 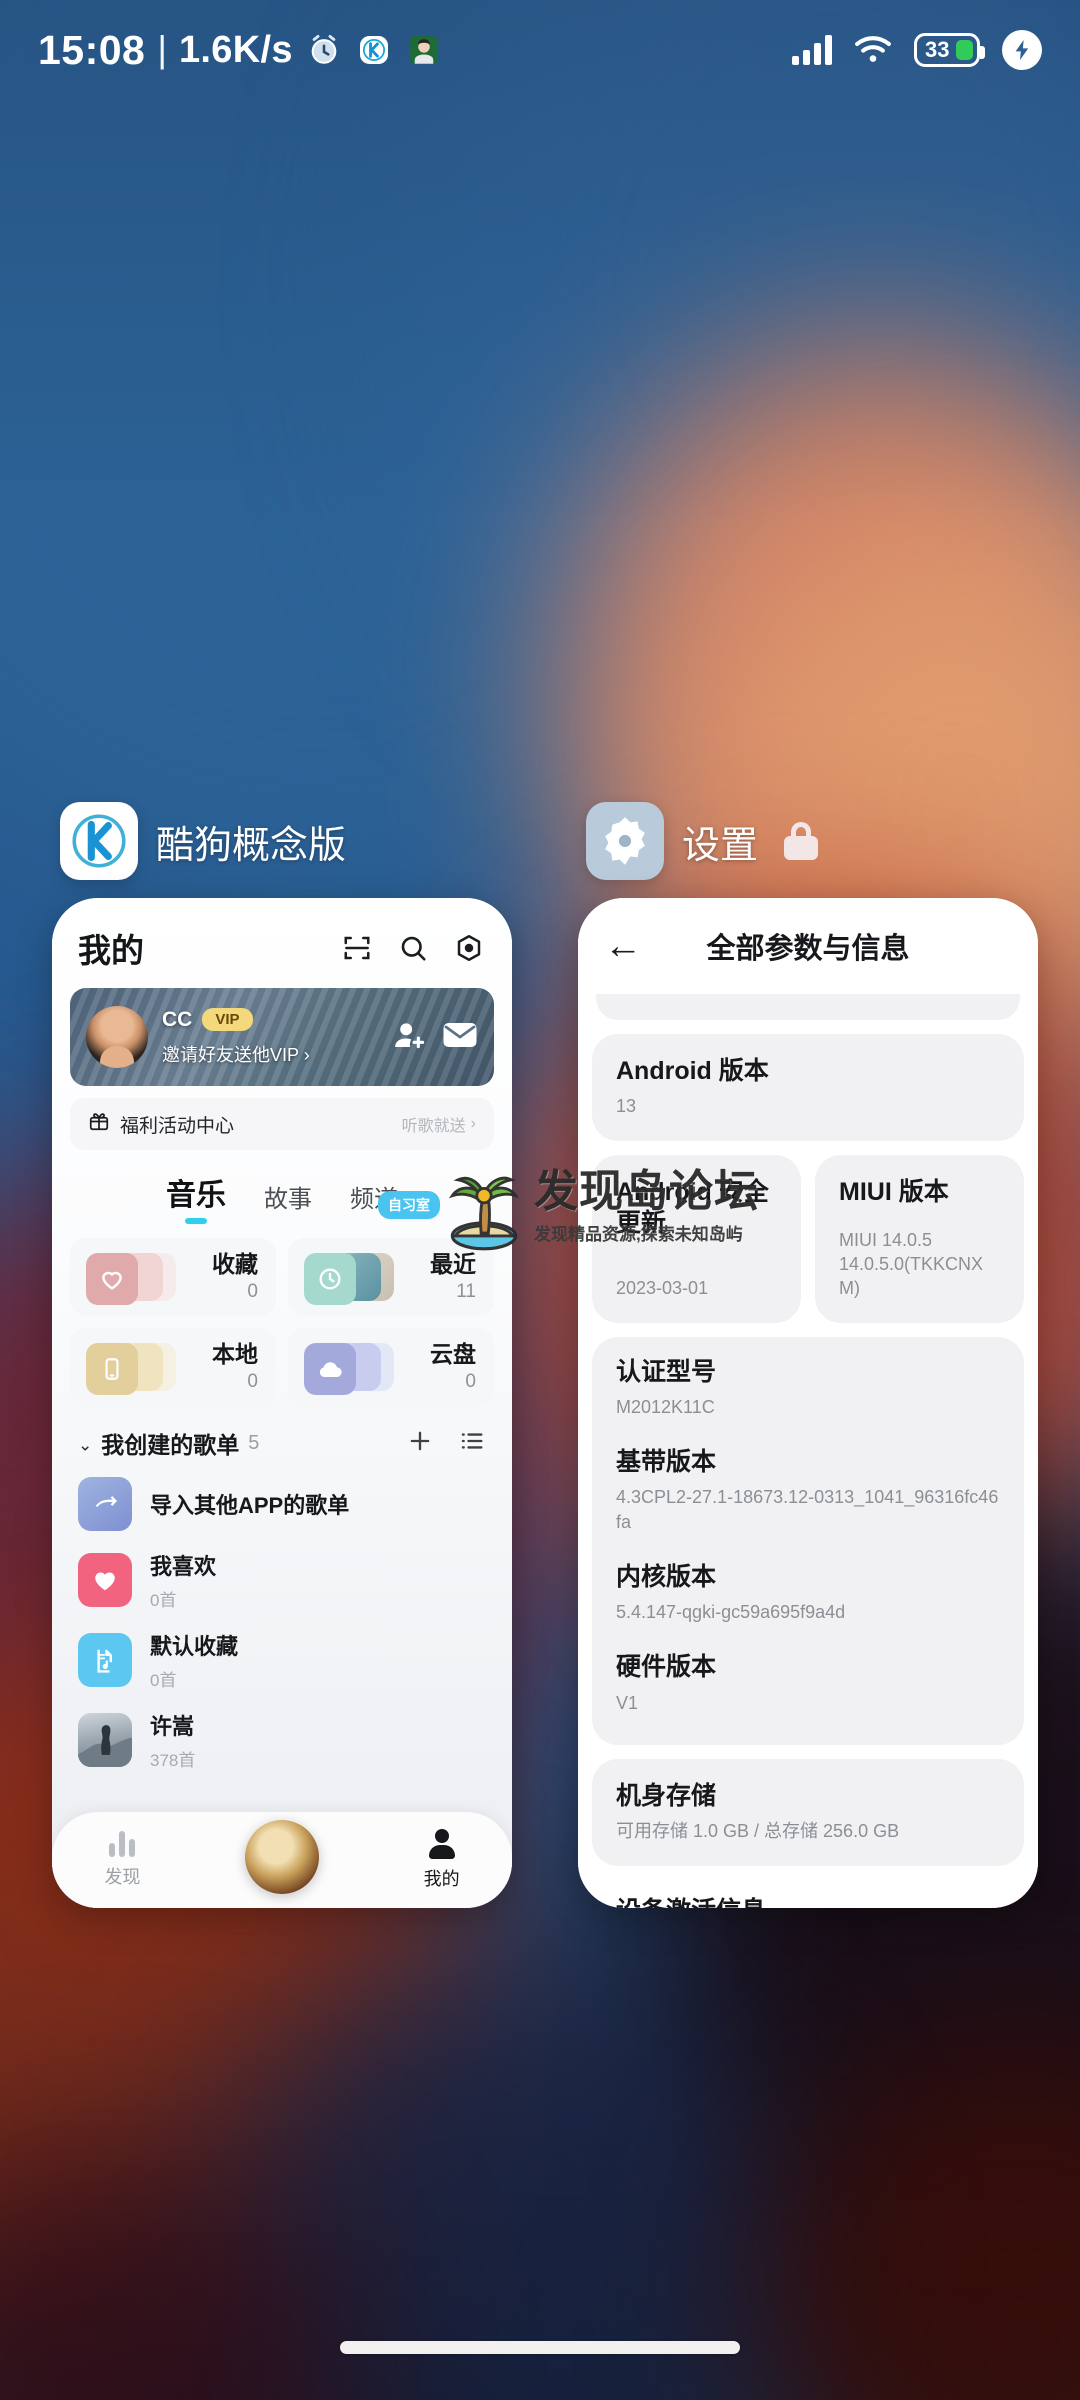 I want to click on storage-value: 可用存储 1.0 GB / 总存储 256.0 GB, so click(x=758, y=1831).